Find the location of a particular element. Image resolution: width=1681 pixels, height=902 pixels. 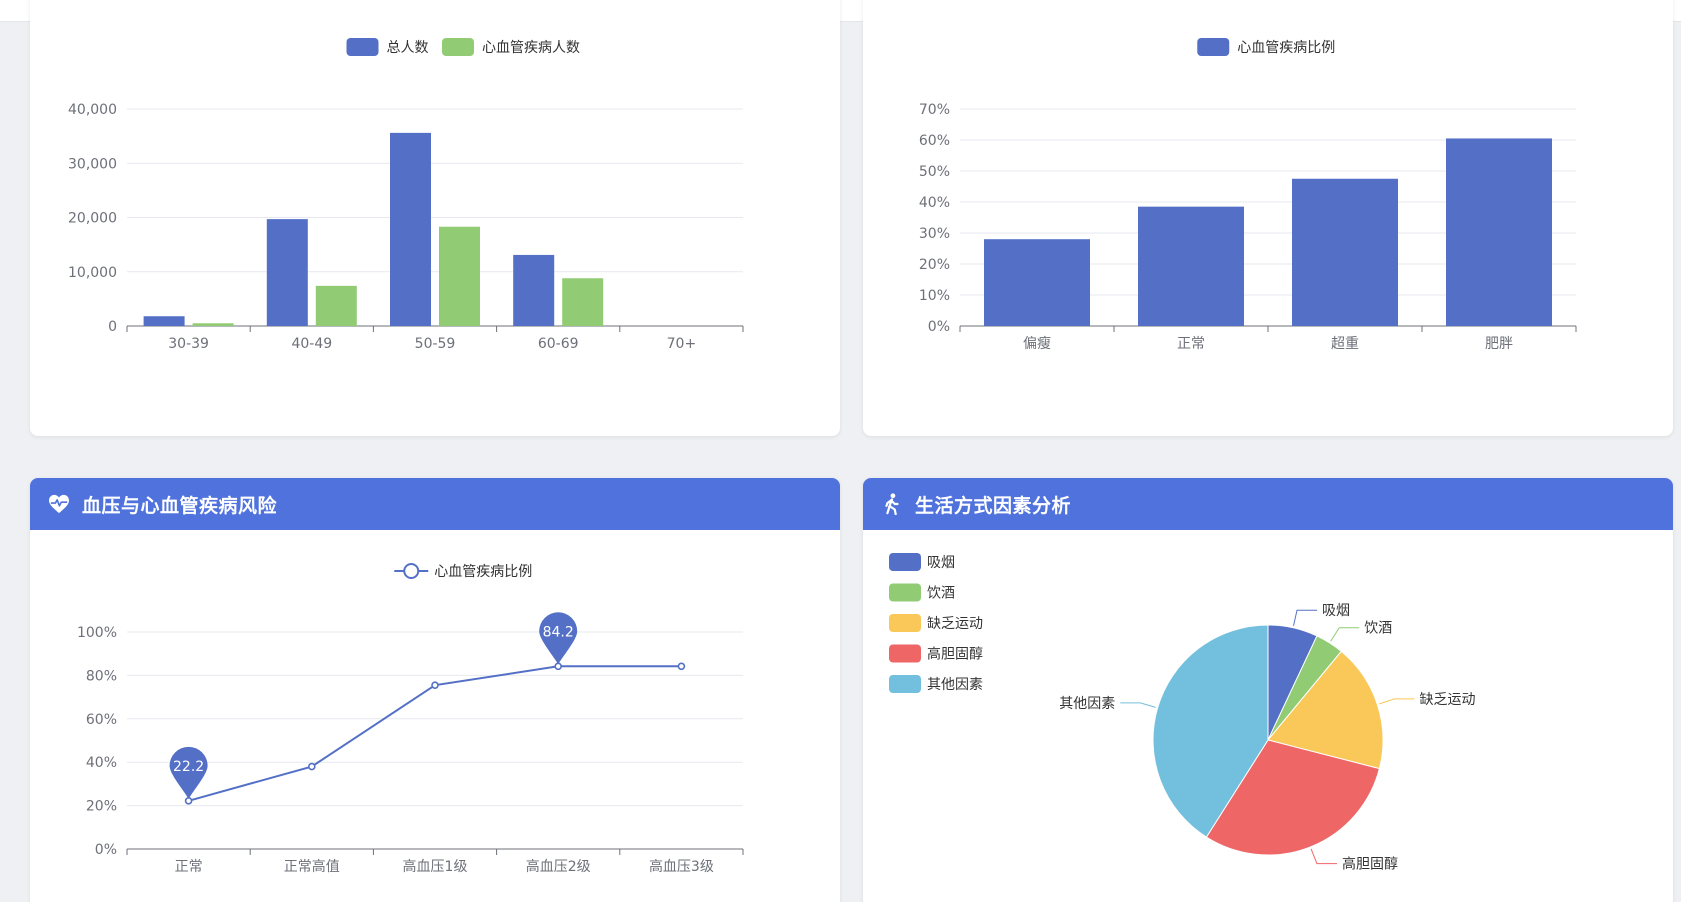

lifestyle-pie-chart: 吸烟饮酒缺乏运动高胆固醇其他因素吸烟饮酒缺乏运动高胆固醇其他因素 is located at coordinates (1182, 713).